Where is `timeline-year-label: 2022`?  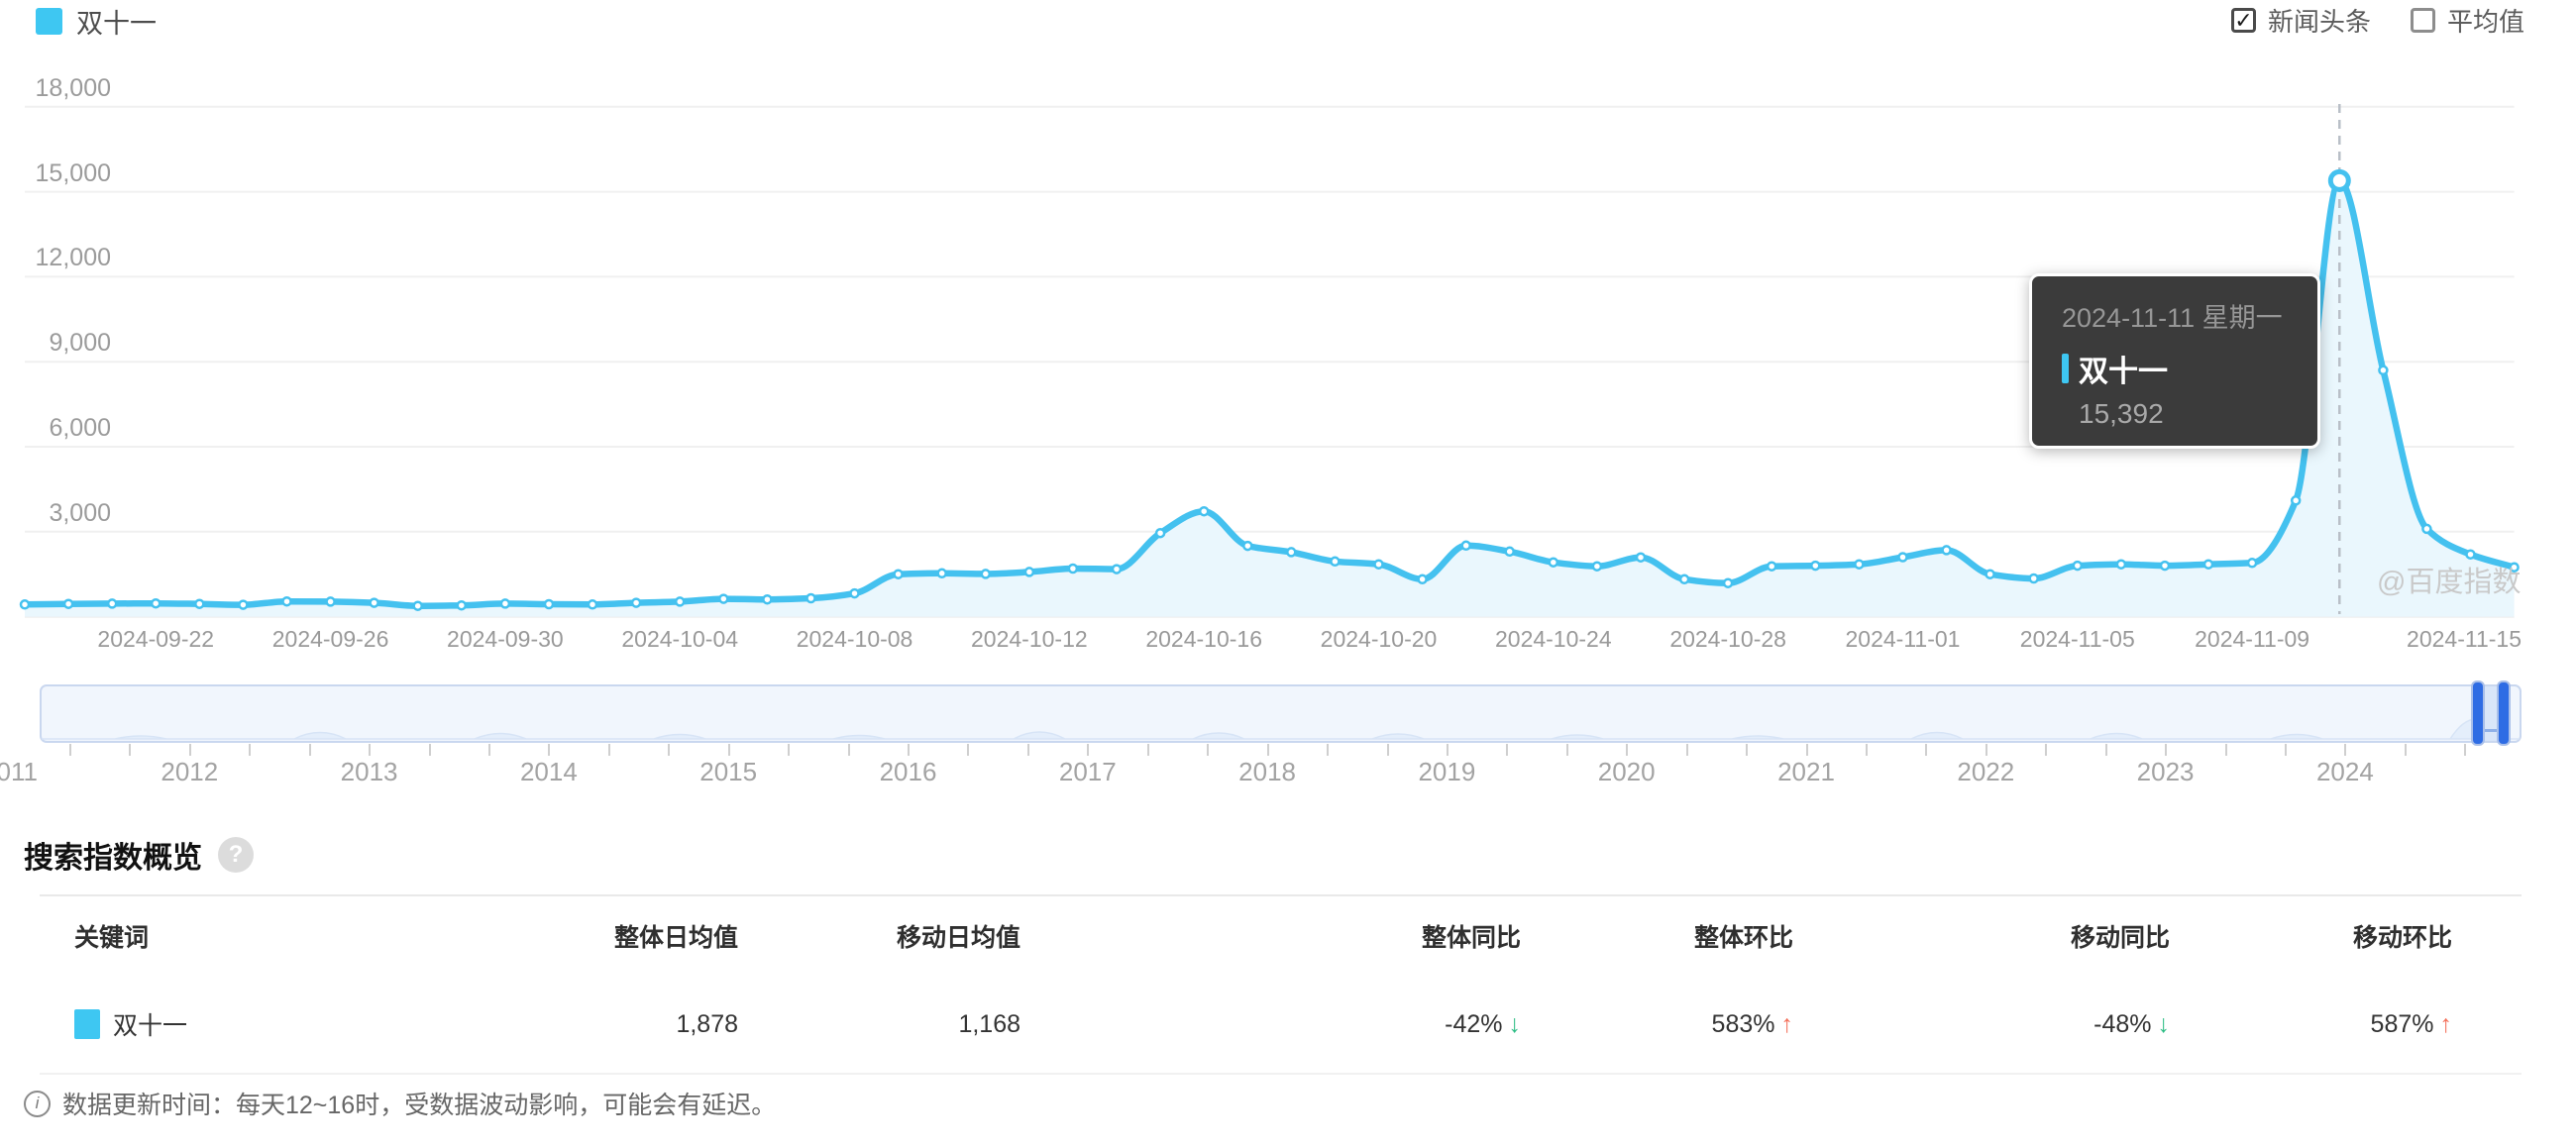 timeline-year-label: 2022 is located at coordinates (1986, 771).